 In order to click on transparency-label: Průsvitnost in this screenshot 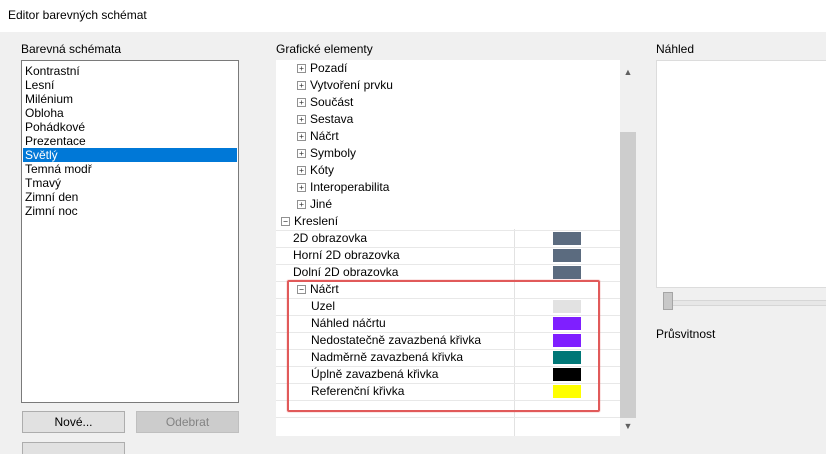, I will do `click(686, 334)`.